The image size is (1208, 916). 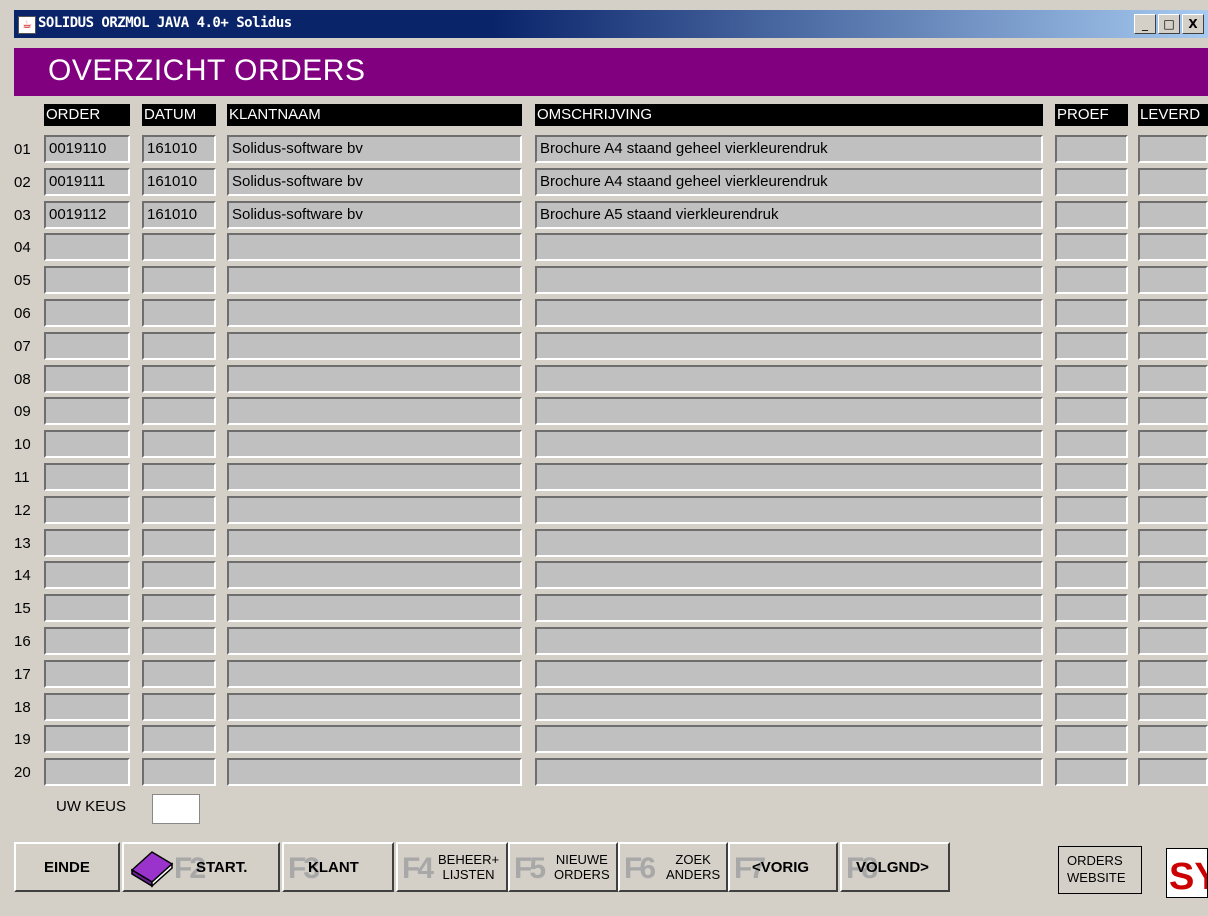 I want to click on nieuwe-orders-button: F5 NIEUWE ORDERS, so click(x=563, y=867).